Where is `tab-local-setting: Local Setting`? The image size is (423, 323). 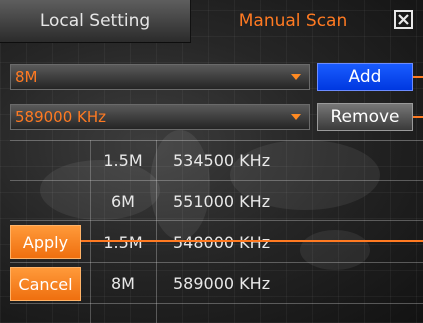
tab-local-setting: Local Setting is located at coordinates (95, 21).